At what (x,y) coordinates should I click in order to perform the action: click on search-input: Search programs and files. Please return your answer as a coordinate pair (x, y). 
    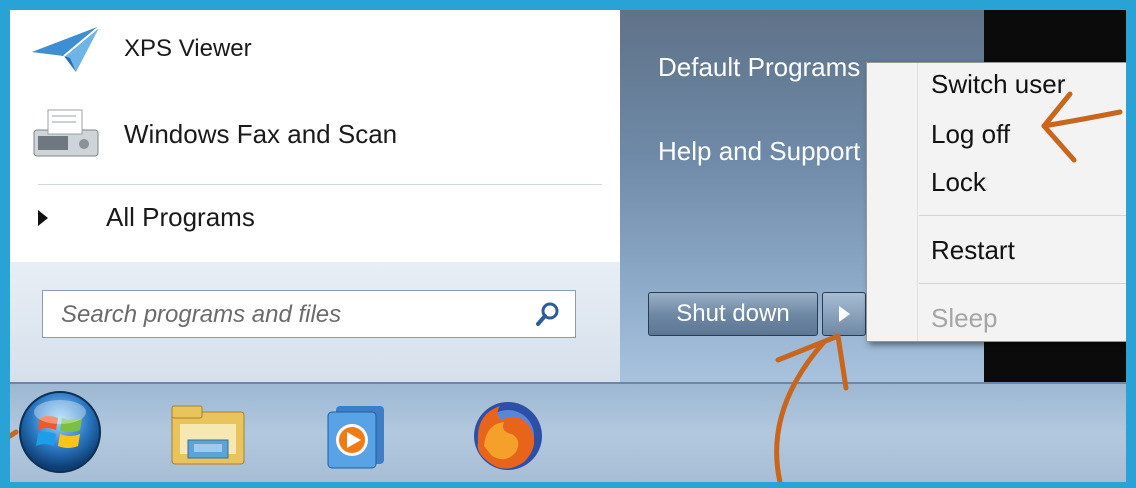
    Looking at the image, I should click on (309, 314).